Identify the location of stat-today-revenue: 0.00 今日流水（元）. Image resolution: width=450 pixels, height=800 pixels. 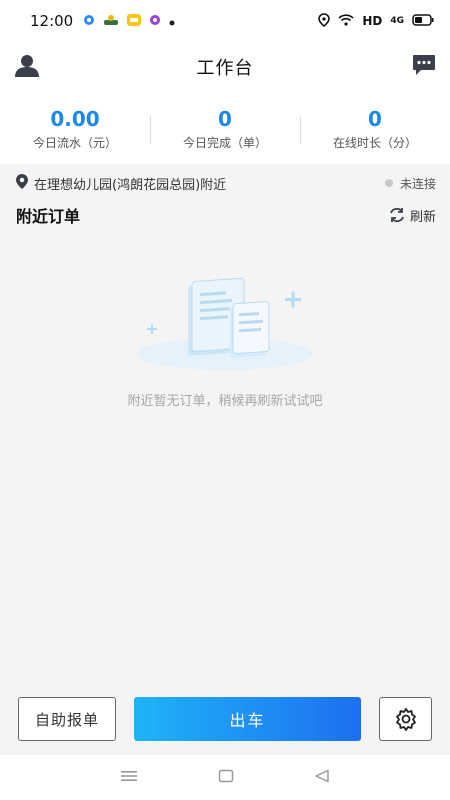
(75, 128).